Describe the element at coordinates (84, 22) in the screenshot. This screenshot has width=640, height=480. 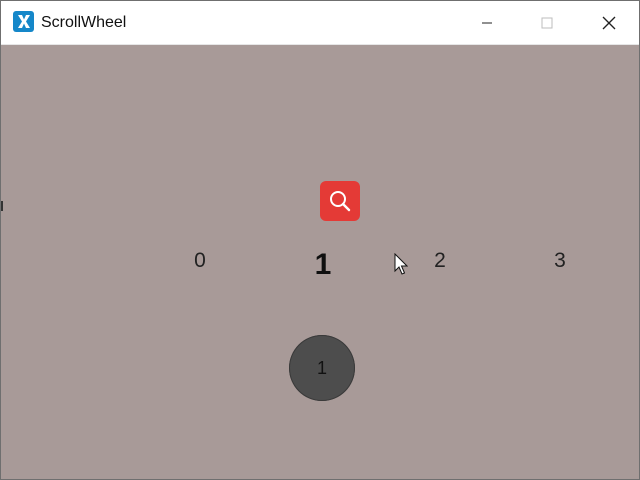
I see `window-title: ScrollWheel` at that location.